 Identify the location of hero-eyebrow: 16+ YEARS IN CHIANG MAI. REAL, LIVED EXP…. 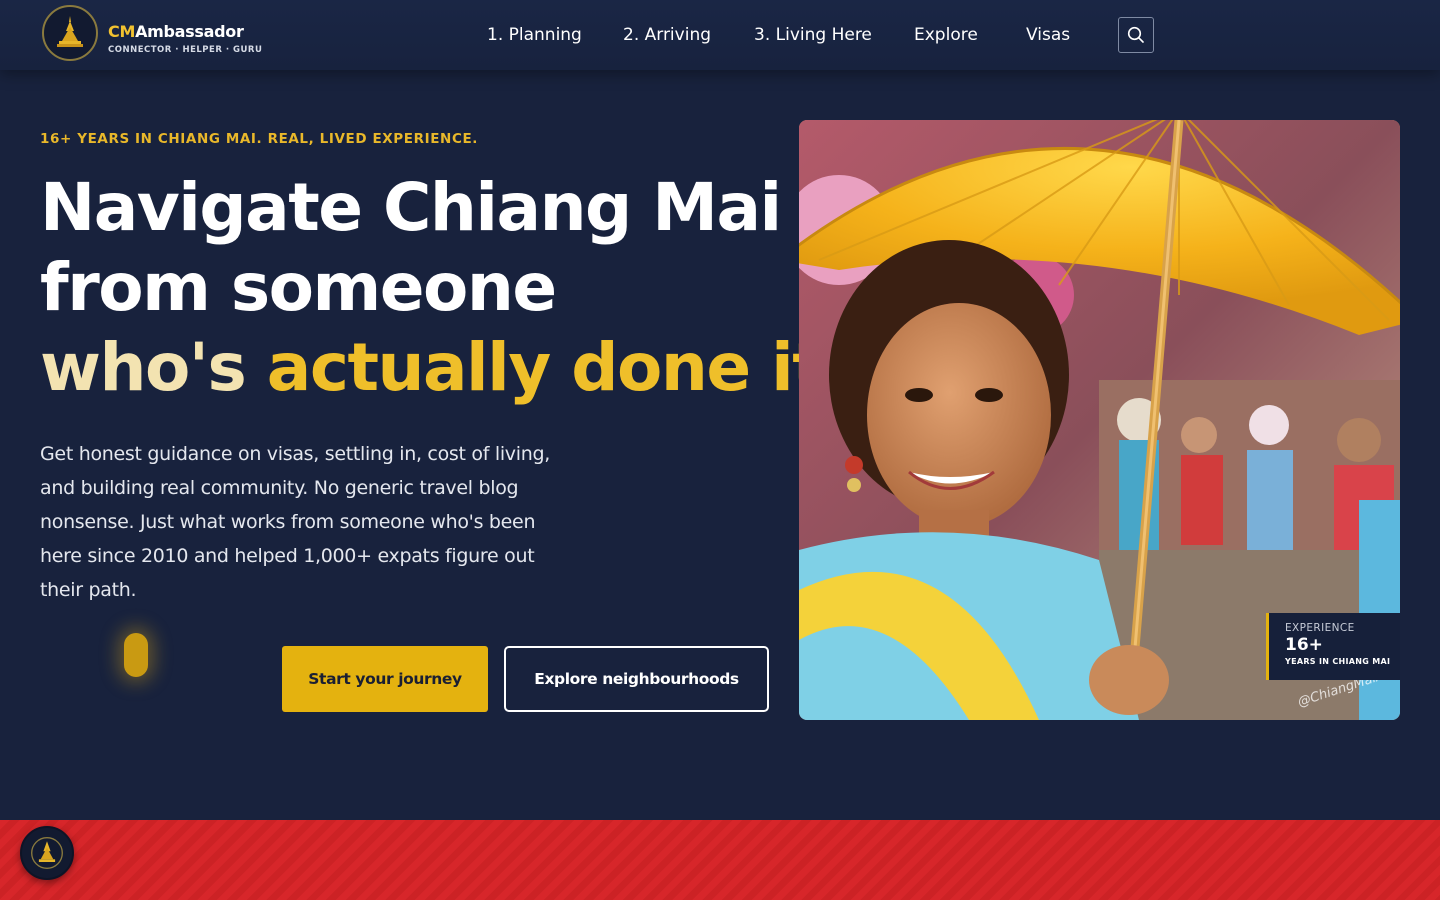
(259, 139).